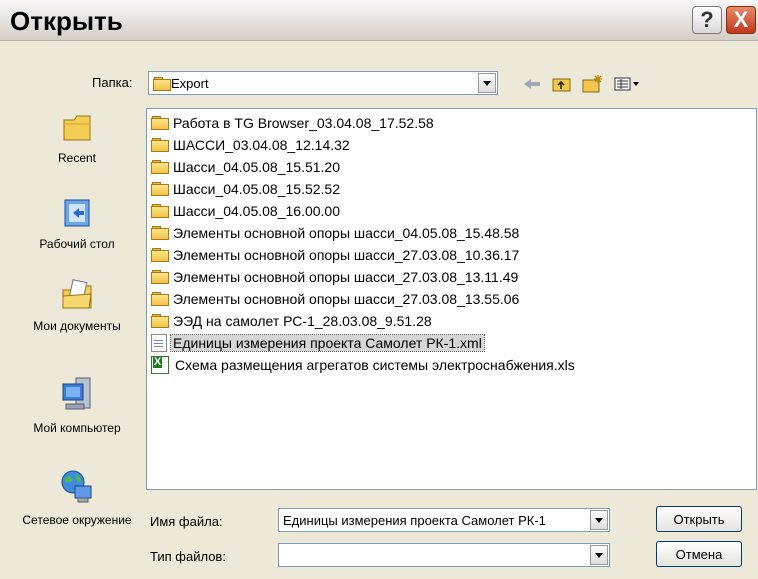 The height and width of the screenshot is (579, 758). I want to click on my-documents-icon, so click(77, 296).